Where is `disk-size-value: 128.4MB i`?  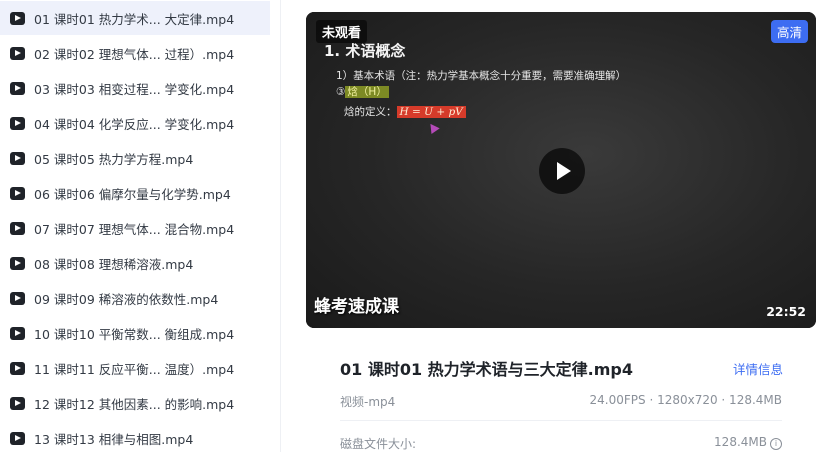
disk-size-value: 128.4MB i is located at coordinates (748, 442).